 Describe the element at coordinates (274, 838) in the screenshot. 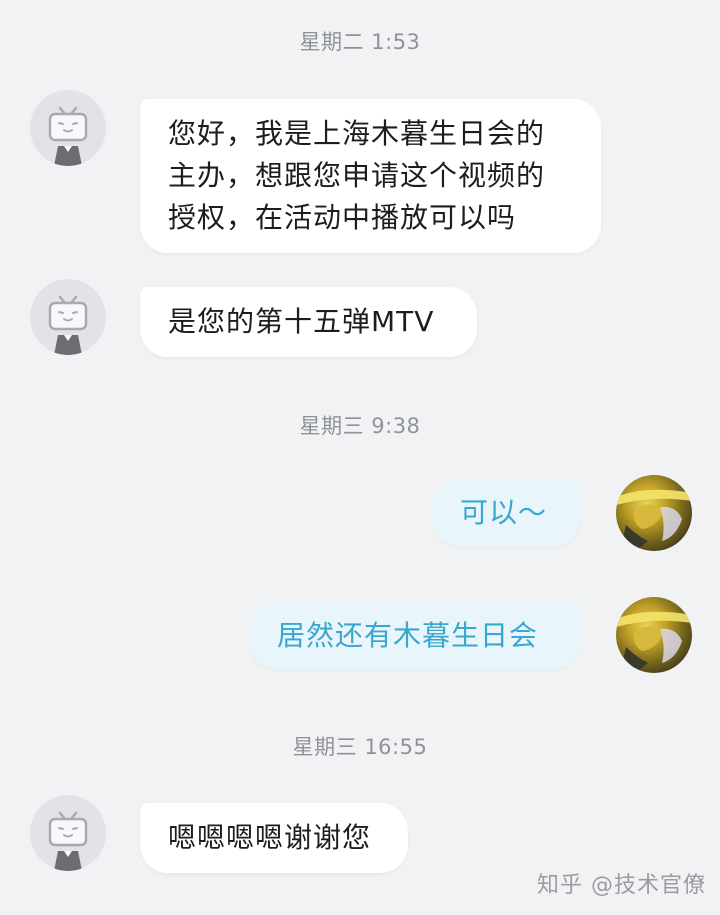

I see `message-bubble-incoming: 嗯嗯嗯嗯谢谢您` at that location.